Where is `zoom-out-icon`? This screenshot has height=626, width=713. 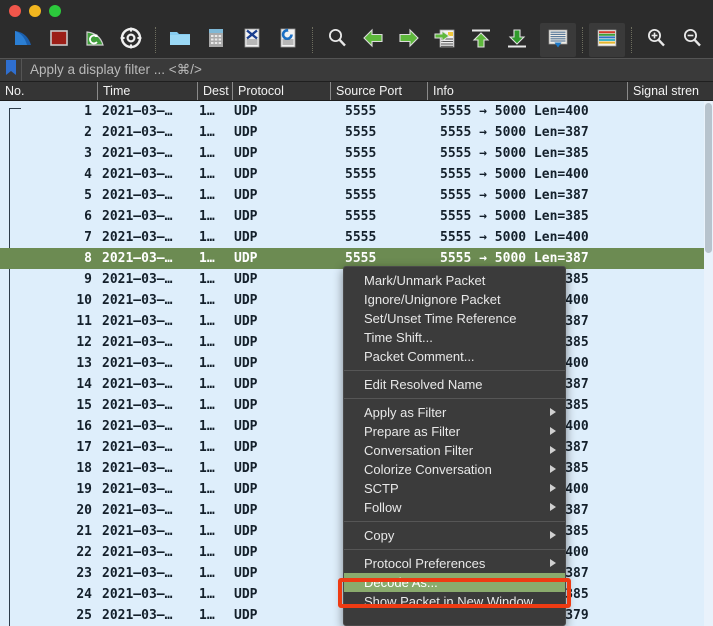 zoom-out-icon is located at coordinates (692, 40).